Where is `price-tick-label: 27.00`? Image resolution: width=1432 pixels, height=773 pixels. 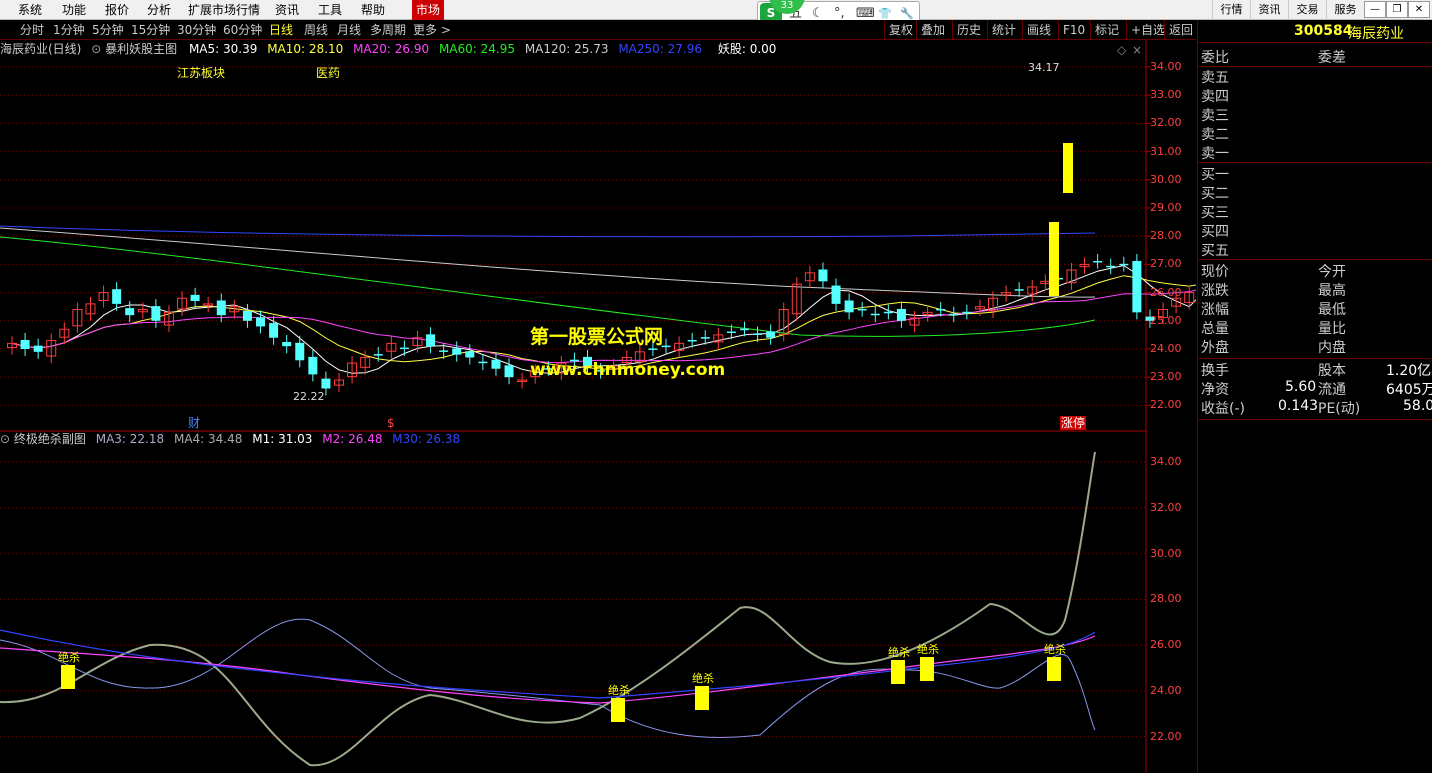
price-tick-label: 27.00 is located at coordinates (1166, 264).